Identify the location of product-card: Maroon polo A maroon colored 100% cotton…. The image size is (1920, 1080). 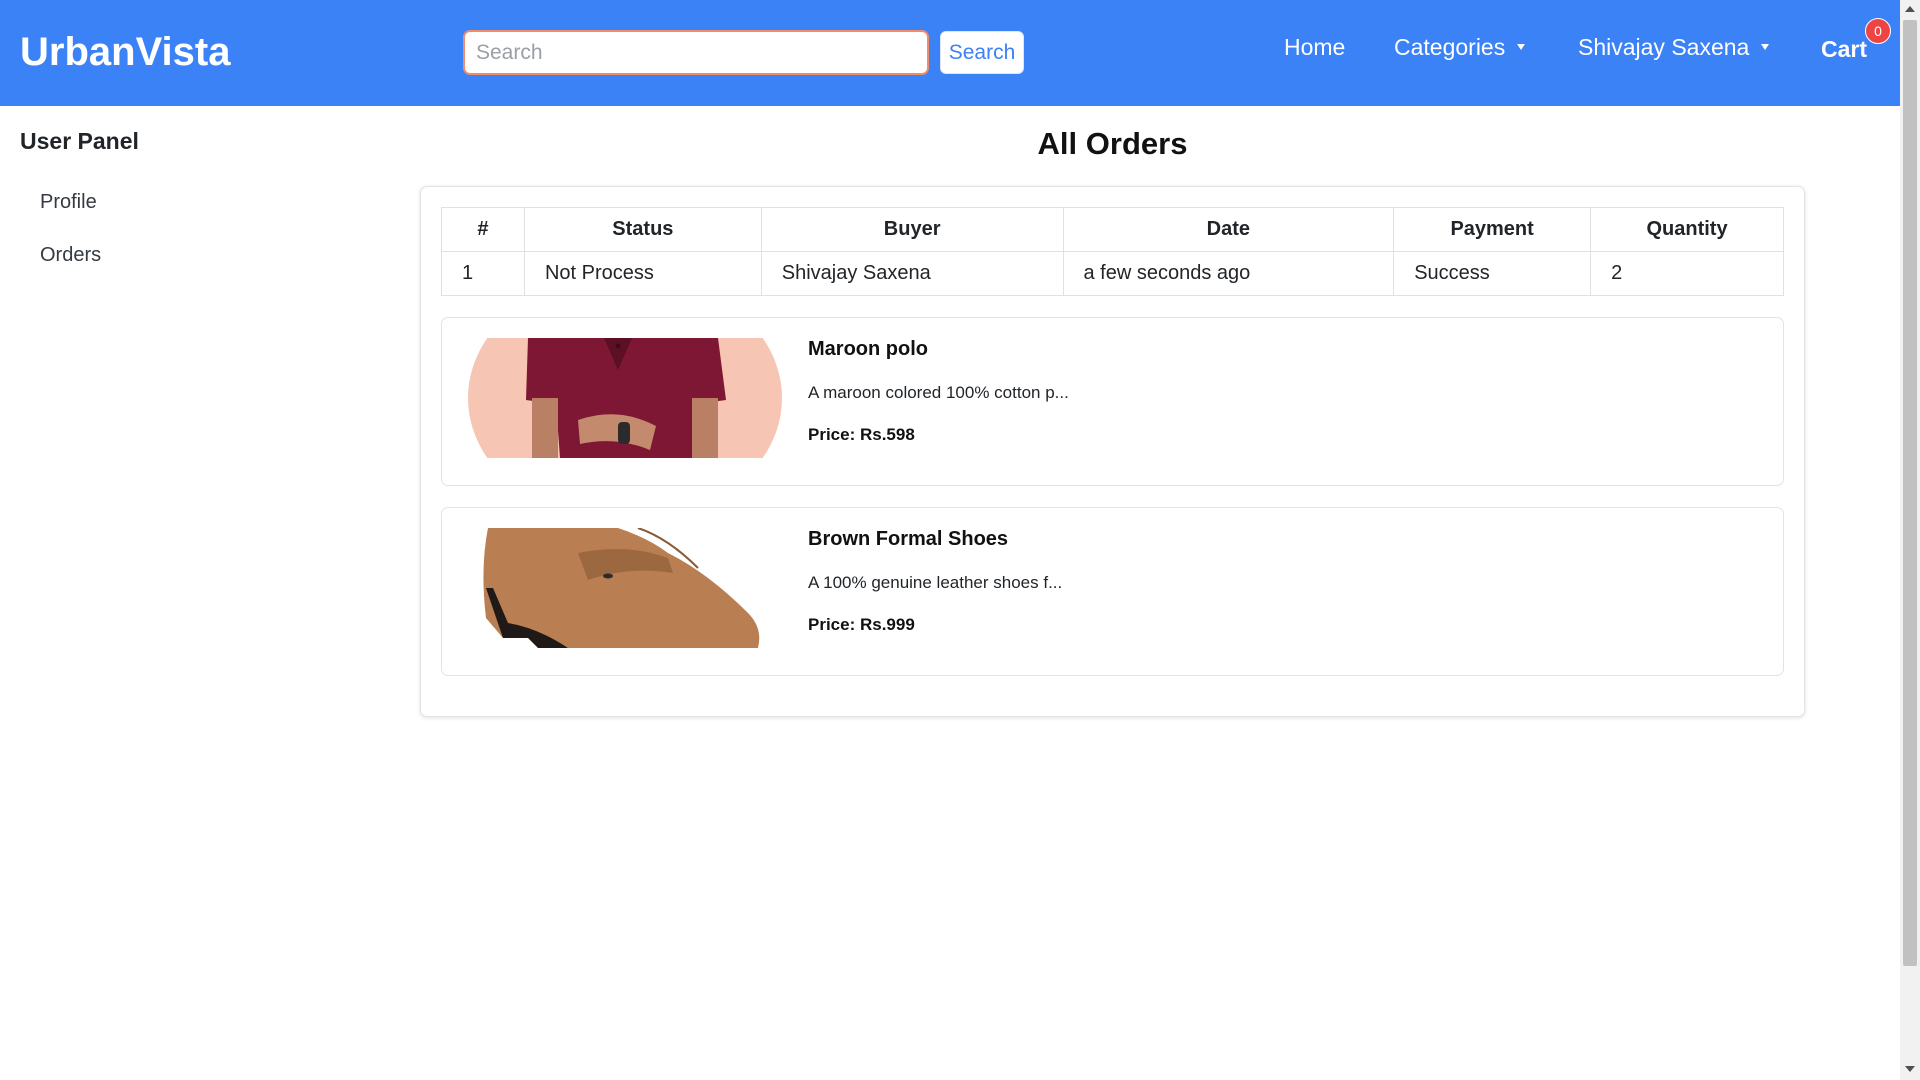
(1112, 401).